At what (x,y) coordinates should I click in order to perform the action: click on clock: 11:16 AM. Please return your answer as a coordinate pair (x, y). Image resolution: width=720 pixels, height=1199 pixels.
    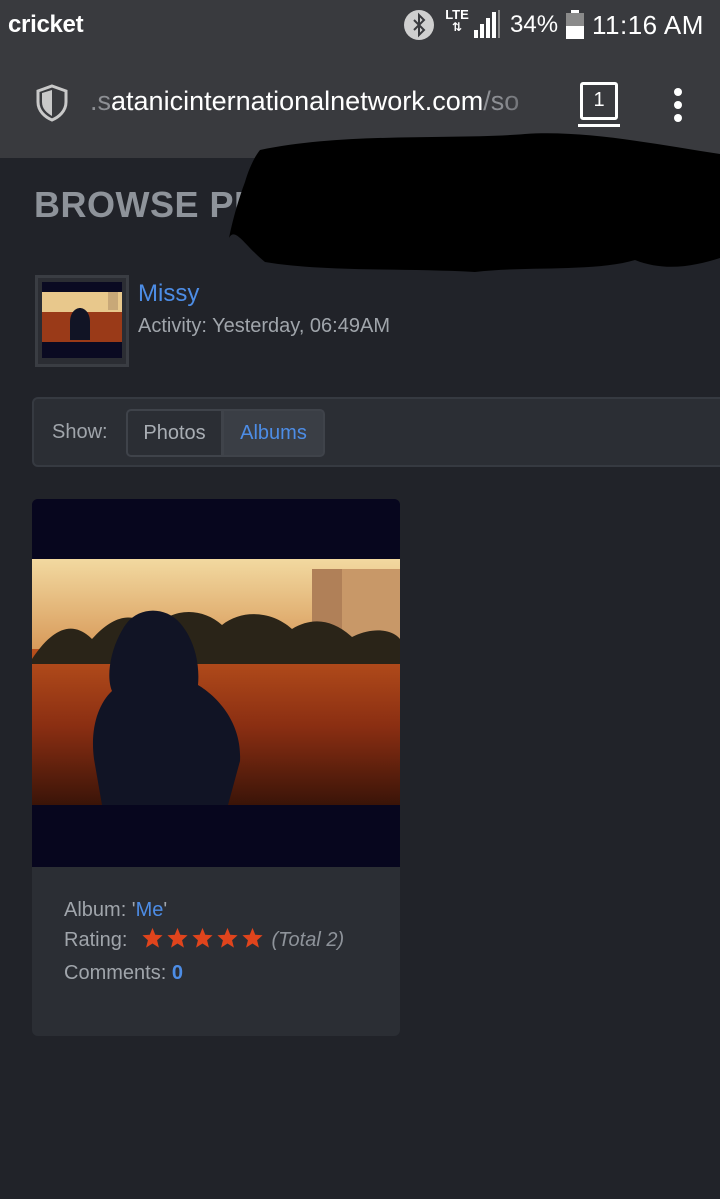
    Looking at the image, I should click on (648, 25).